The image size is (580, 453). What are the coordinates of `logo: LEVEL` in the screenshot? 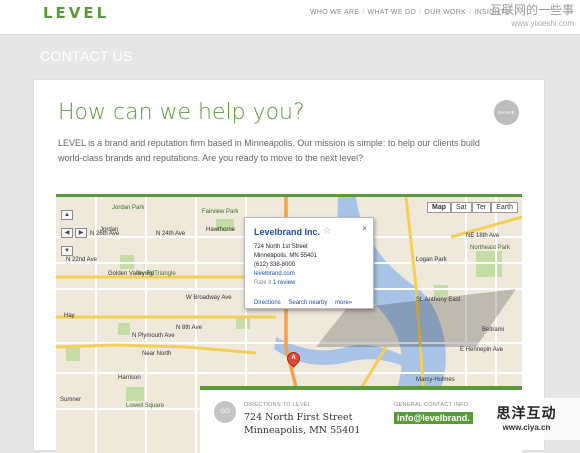 It's located at (76, 13).